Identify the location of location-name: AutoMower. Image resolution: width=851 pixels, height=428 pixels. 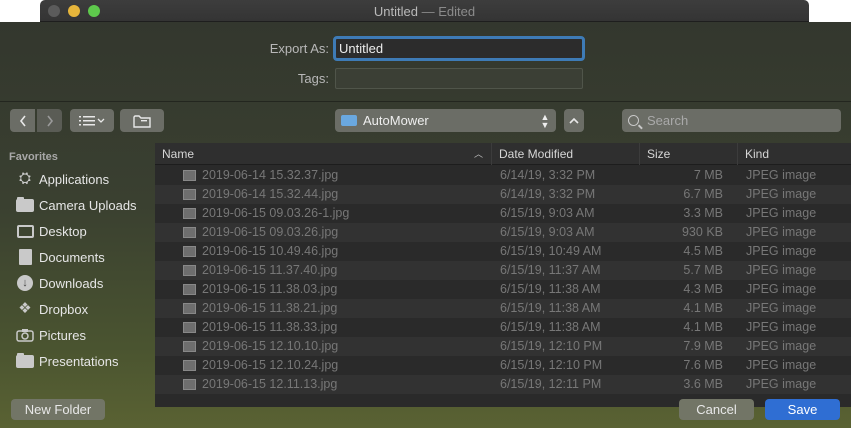
(396, 120).